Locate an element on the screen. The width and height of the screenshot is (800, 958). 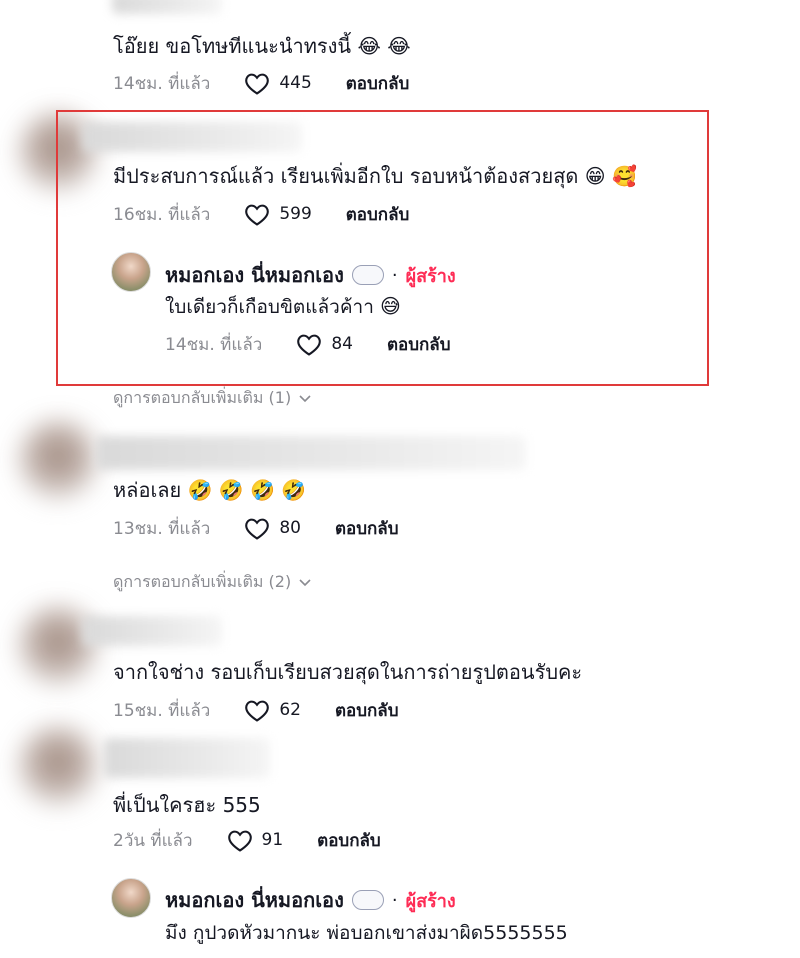
like-button: 62 is located at coordinates (272, 710).